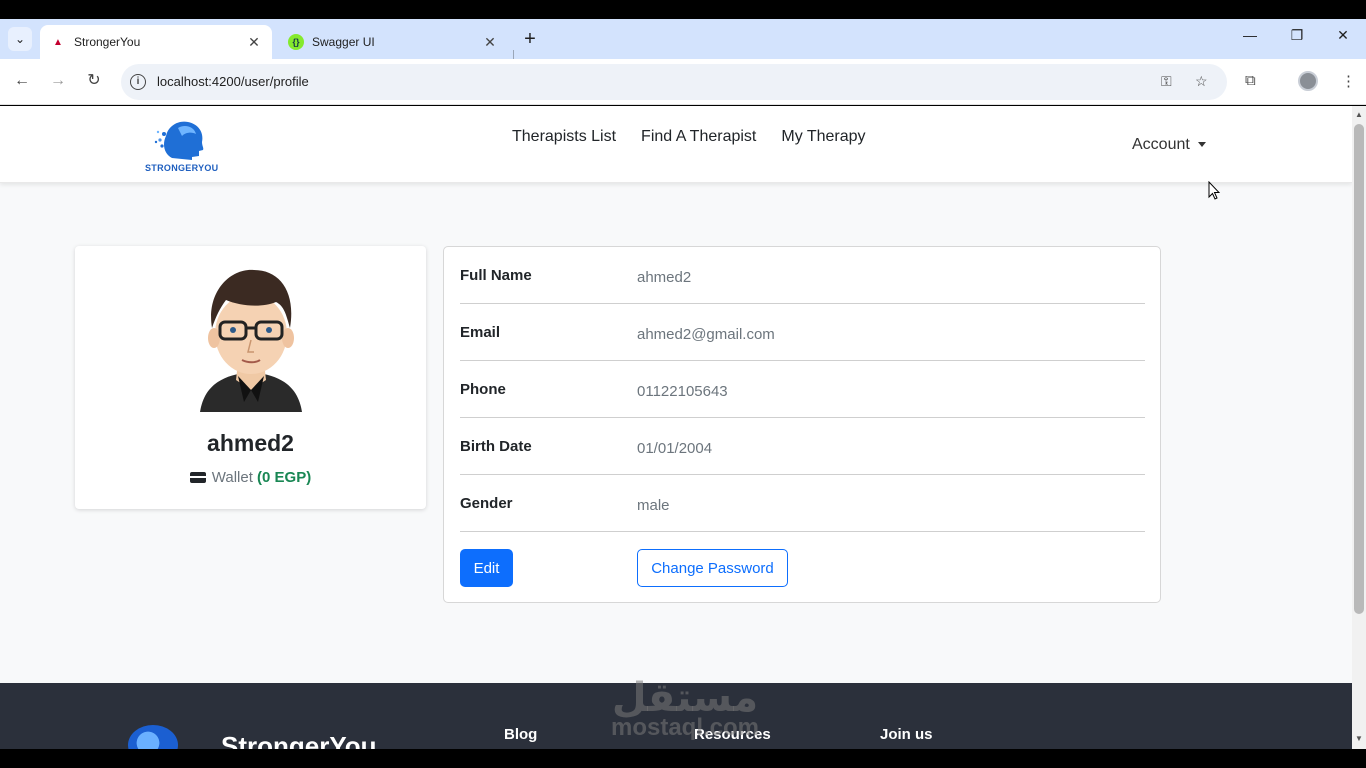 The width and height of the screenshot is (1366, 768). I want to click on scroll-down-icon: ▼, so click(1359, 738).